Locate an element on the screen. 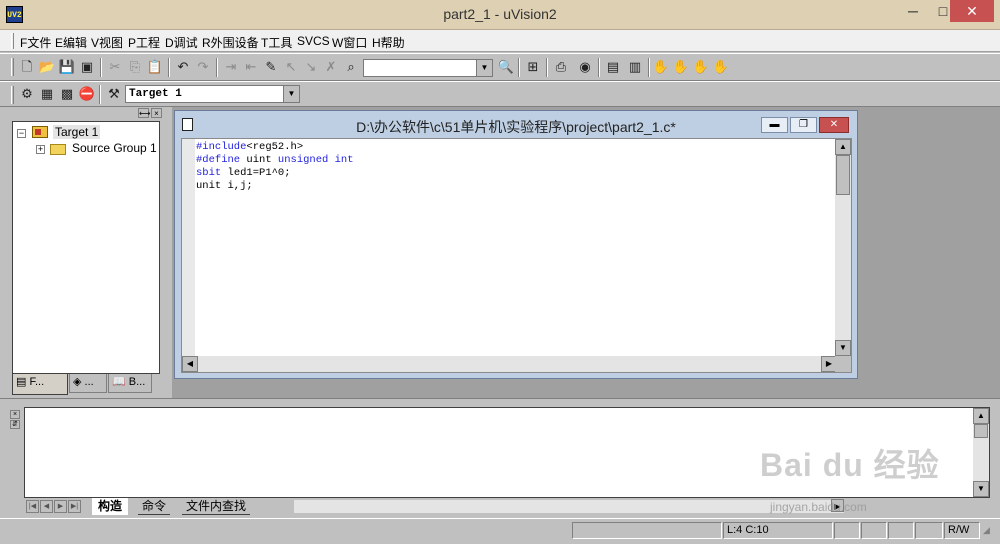  books-tab-icon: 📖 is located at coordinates (119, 382).